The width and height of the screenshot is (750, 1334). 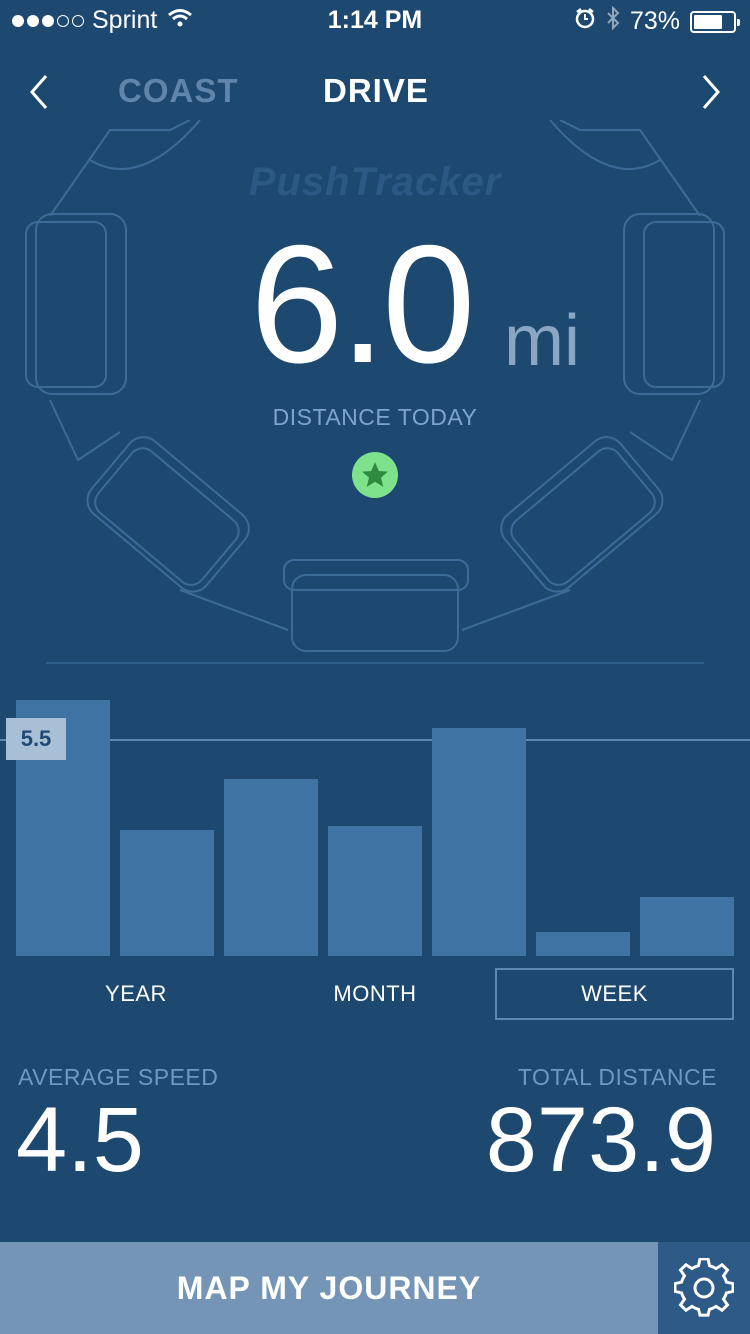 I want to click on gear-icon, so click(x=704, y=1287).